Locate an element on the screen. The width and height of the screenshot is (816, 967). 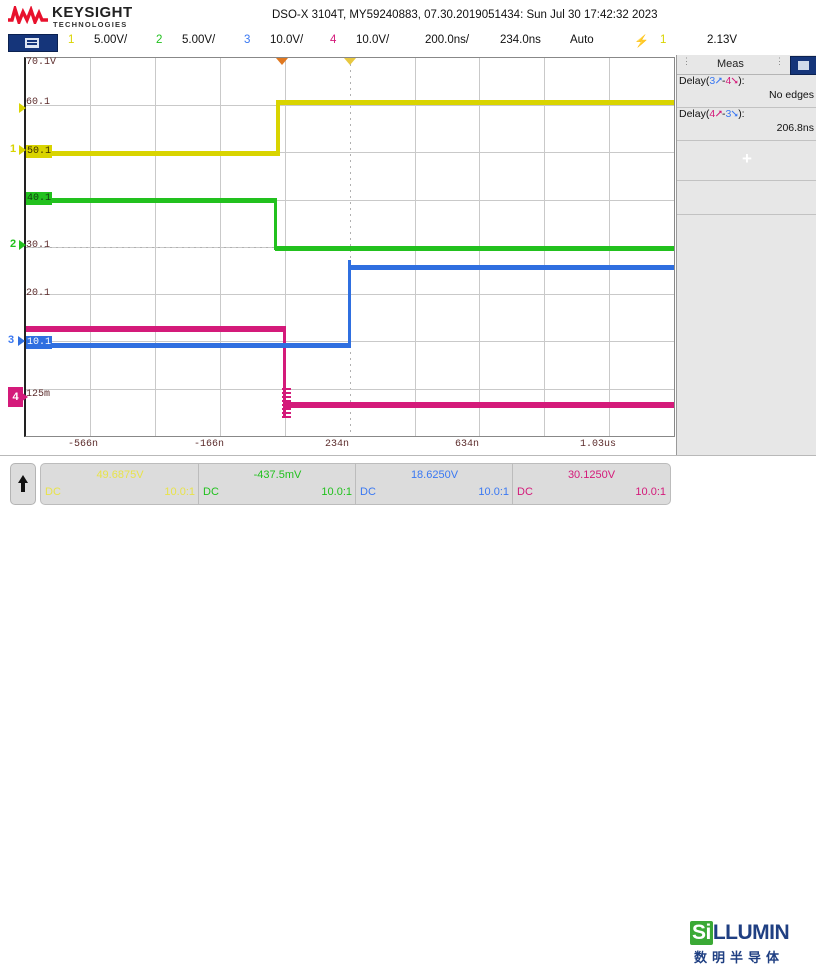
trigger-level: 2.13V is located at coordinates (722, 40).